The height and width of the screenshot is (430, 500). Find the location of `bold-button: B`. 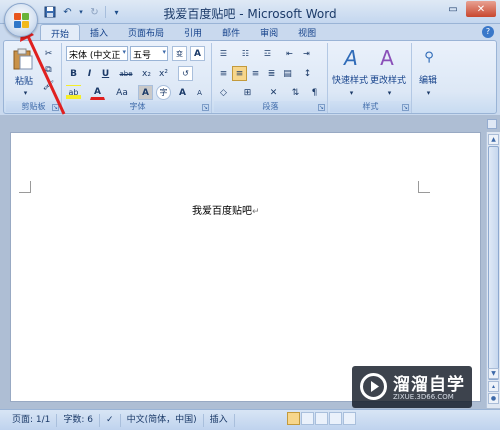

bold-button: B is located at coordinates (73, 73).